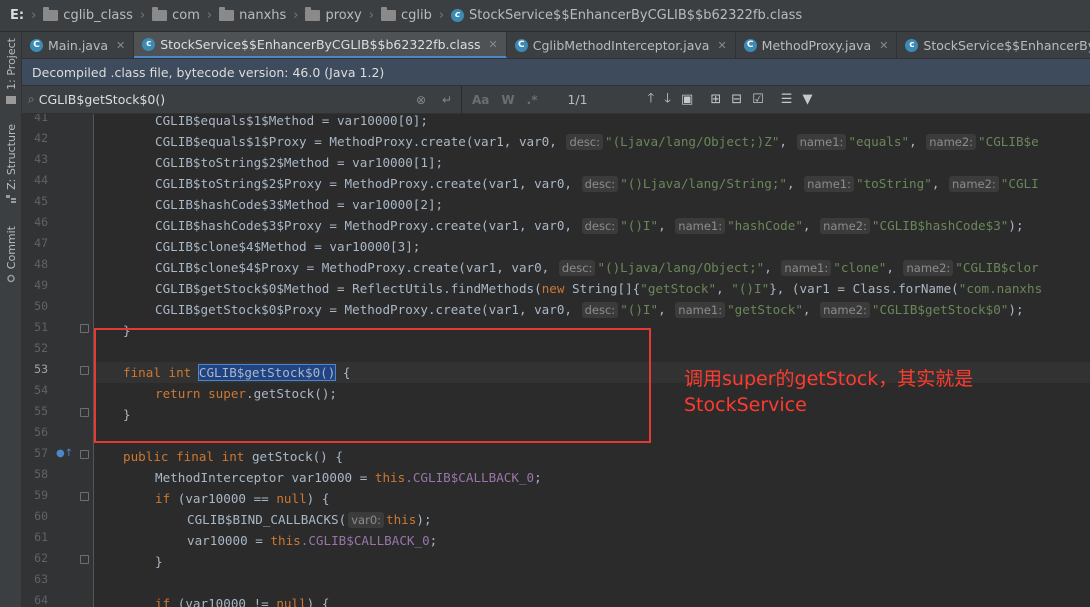 This screenshot has height=607, width=1090. I want to click on code-line-60: CGLIB$BIND_CALLBACKS(var0: this);, so click(309, 520).